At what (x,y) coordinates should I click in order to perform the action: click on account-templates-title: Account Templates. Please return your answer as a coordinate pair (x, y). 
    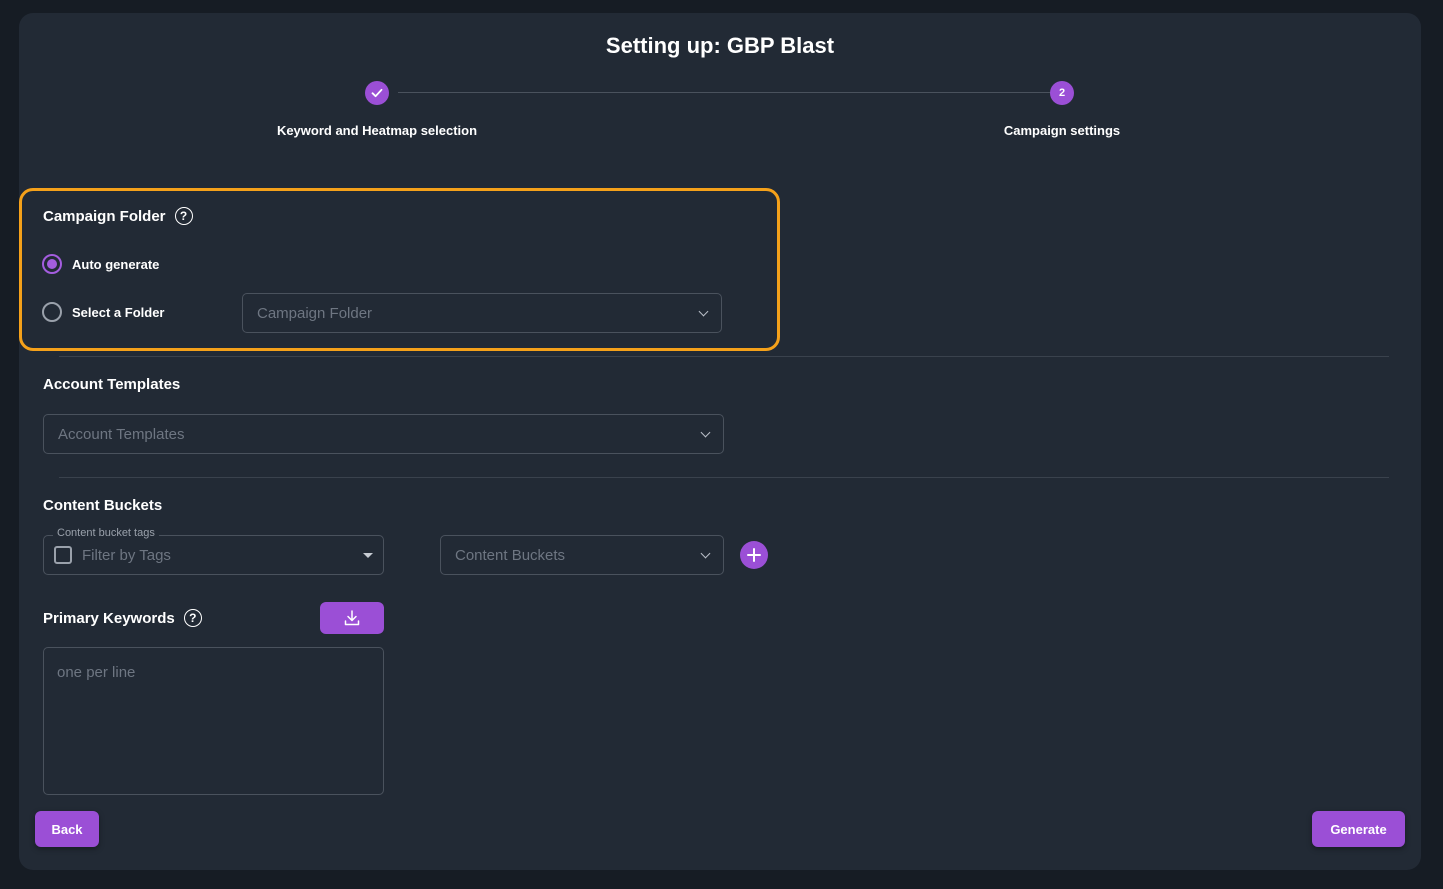
    Looking at the image, I should click on (112, 384).